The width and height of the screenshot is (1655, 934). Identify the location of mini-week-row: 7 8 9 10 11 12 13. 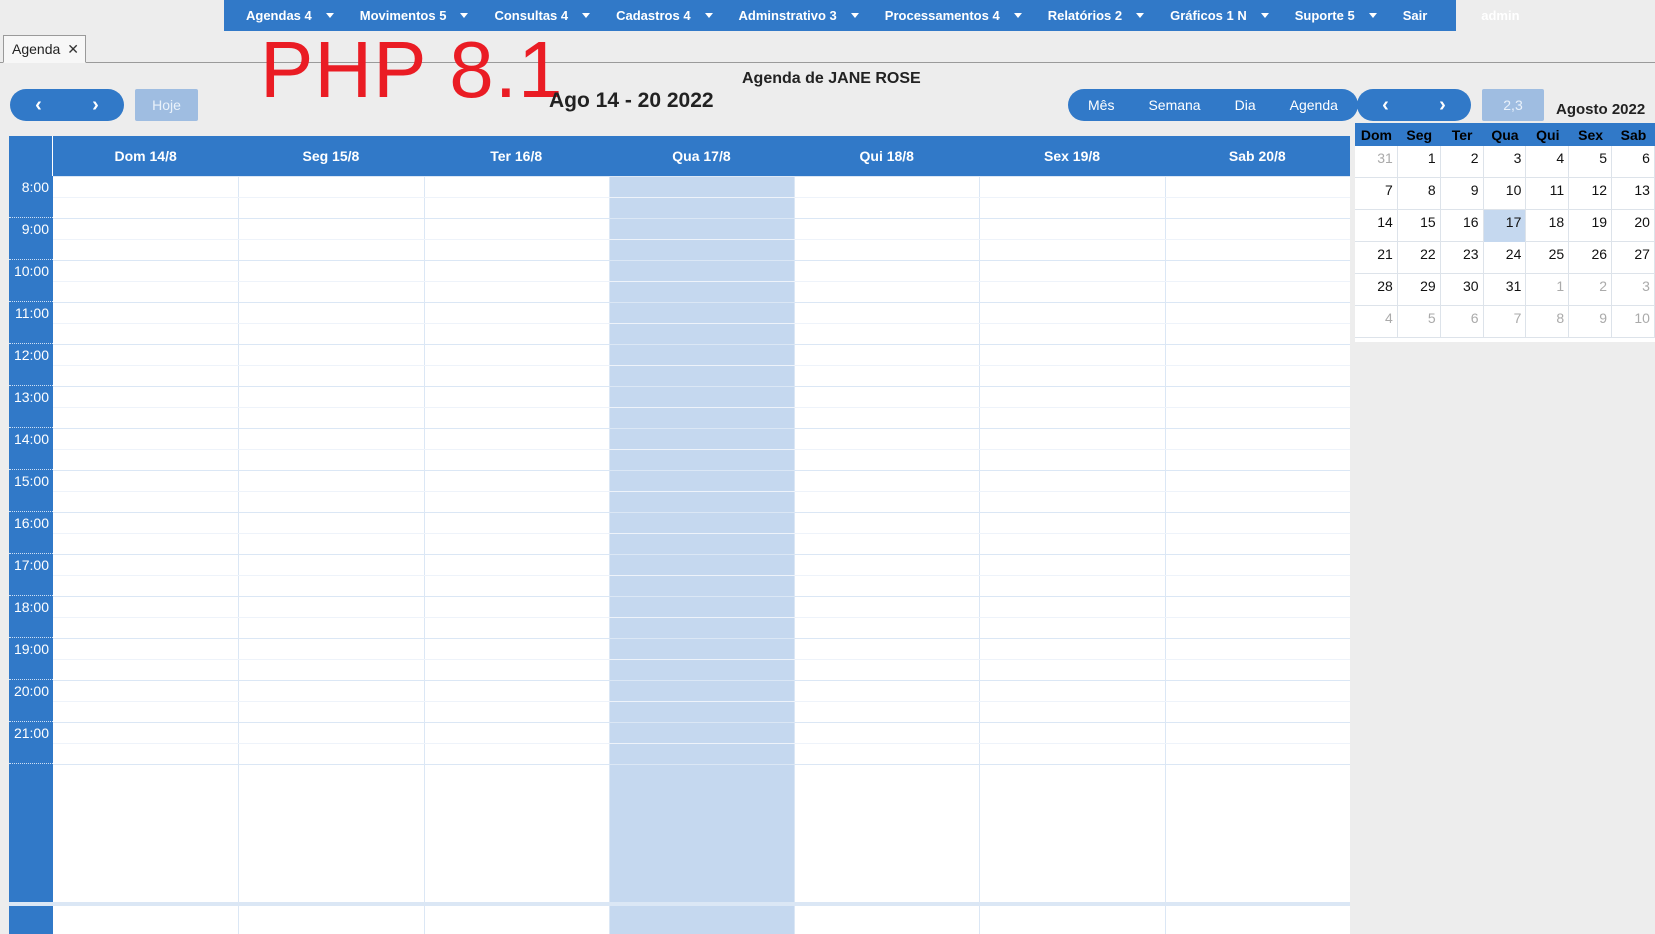
(1505, 194).